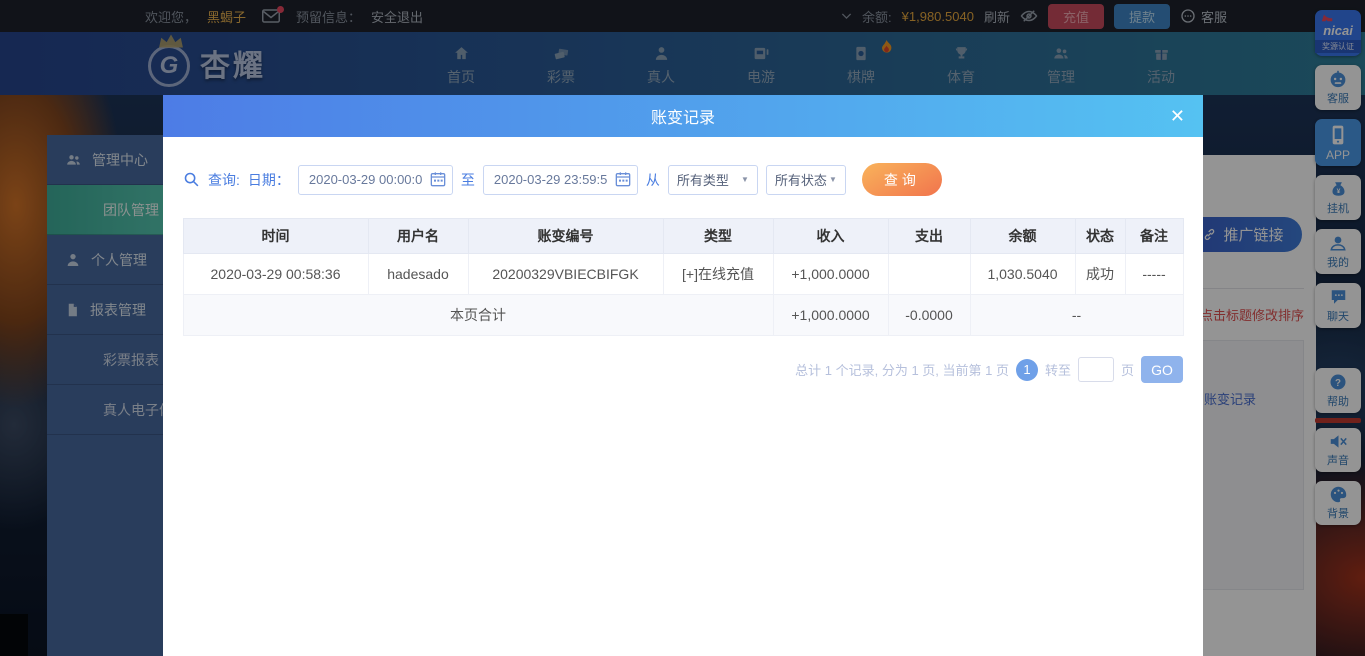 This screenshot has height=656, width=1365. I want to click on col-type: 类型, so click(718, 236).